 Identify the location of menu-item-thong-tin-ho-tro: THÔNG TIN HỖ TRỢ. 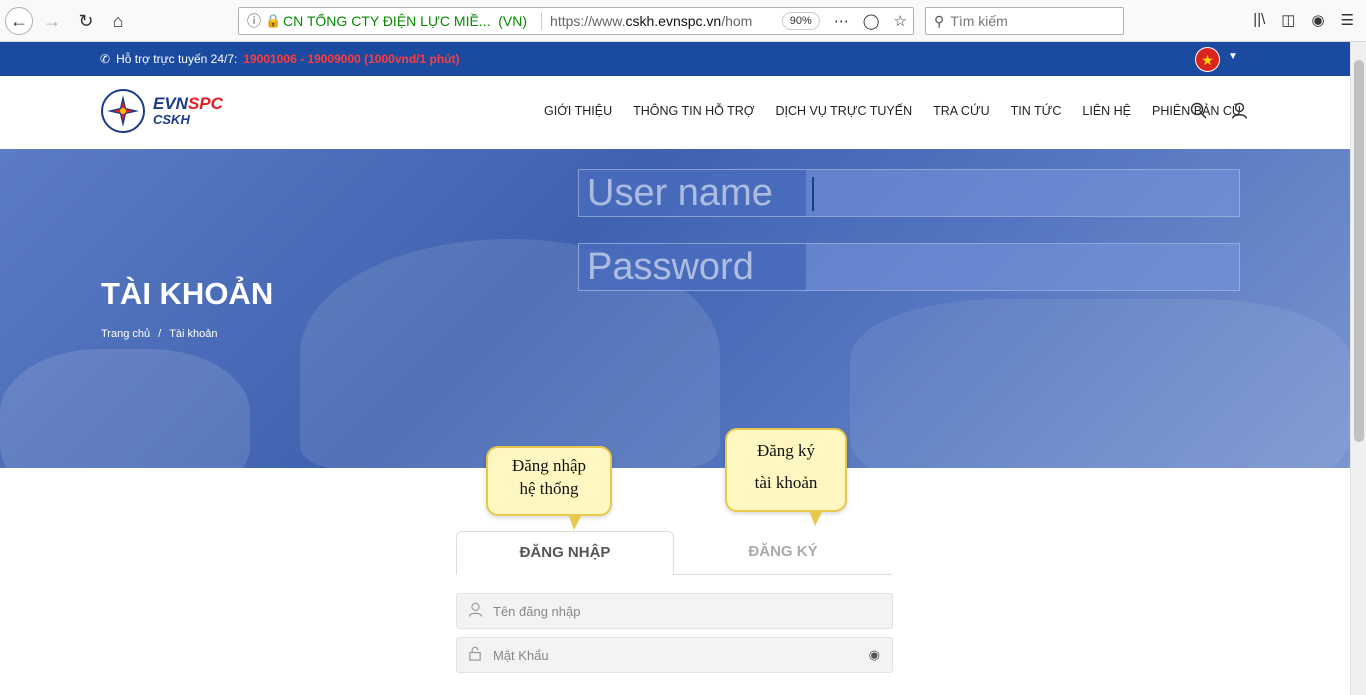
(693, 111).